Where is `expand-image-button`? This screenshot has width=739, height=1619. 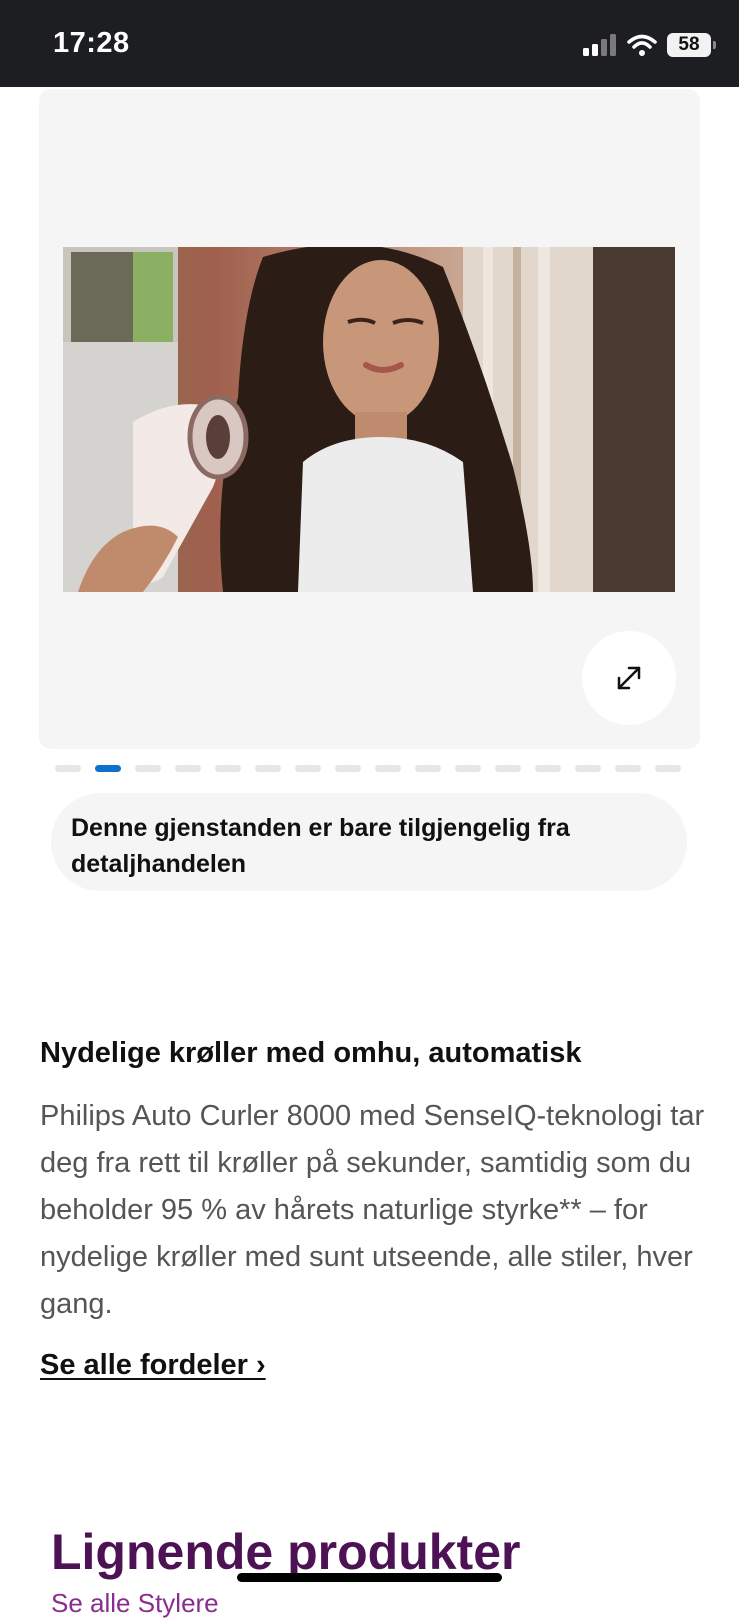 expand-image-button is located at coordinates (629, 678).